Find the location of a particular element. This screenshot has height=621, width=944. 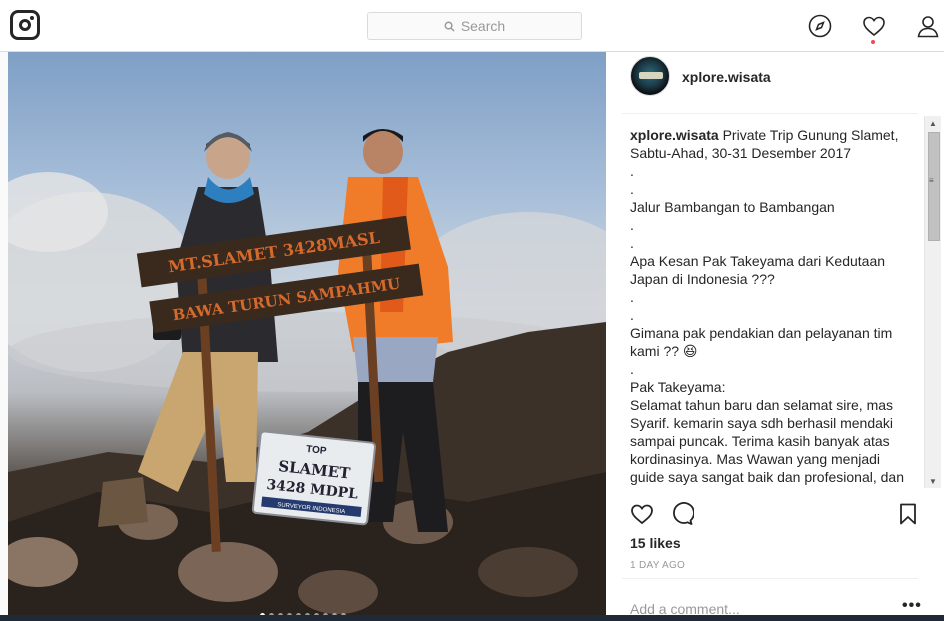

search-icon is located at coordinates (449, 26).